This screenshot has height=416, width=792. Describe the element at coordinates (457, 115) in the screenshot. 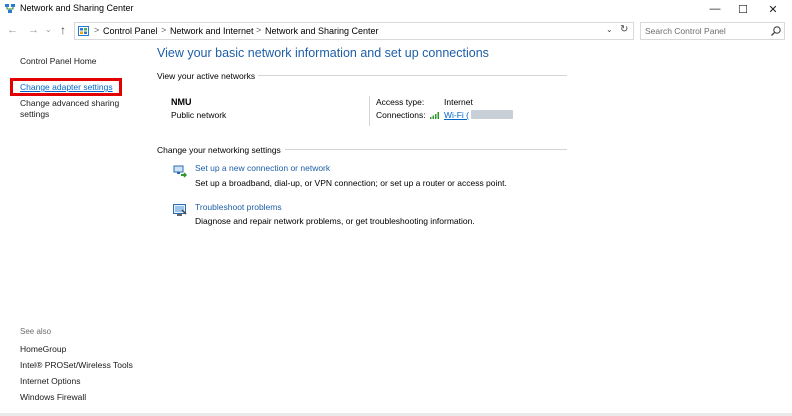

I see `wifi-connection-name: Wi-Fi (` at that location.